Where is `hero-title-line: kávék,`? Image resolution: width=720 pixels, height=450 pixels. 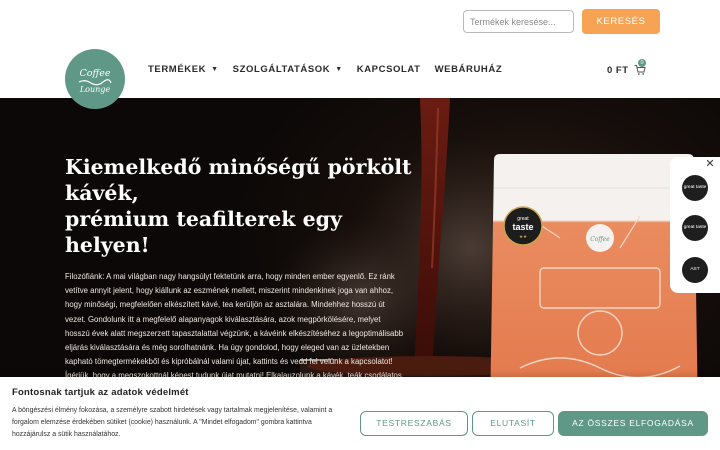 hero-title-line: kávék, is located at coordinates (102, 193).